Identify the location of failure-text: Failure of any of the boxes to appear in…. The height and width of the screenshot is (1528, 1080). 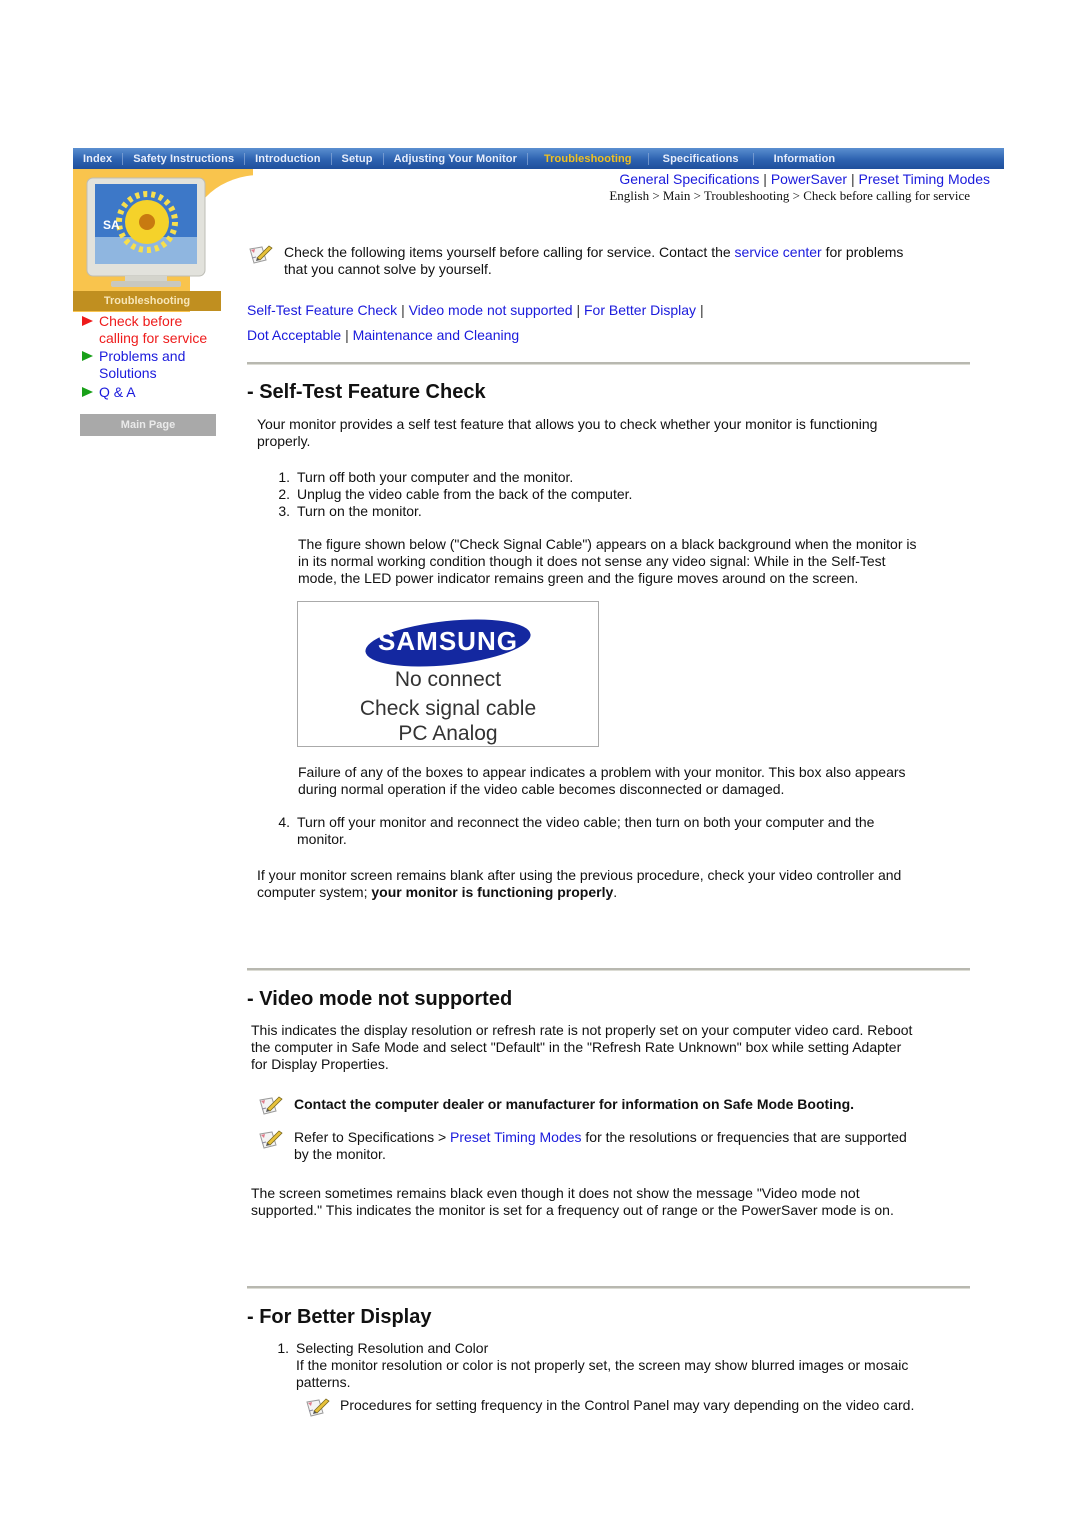
(638, 781).